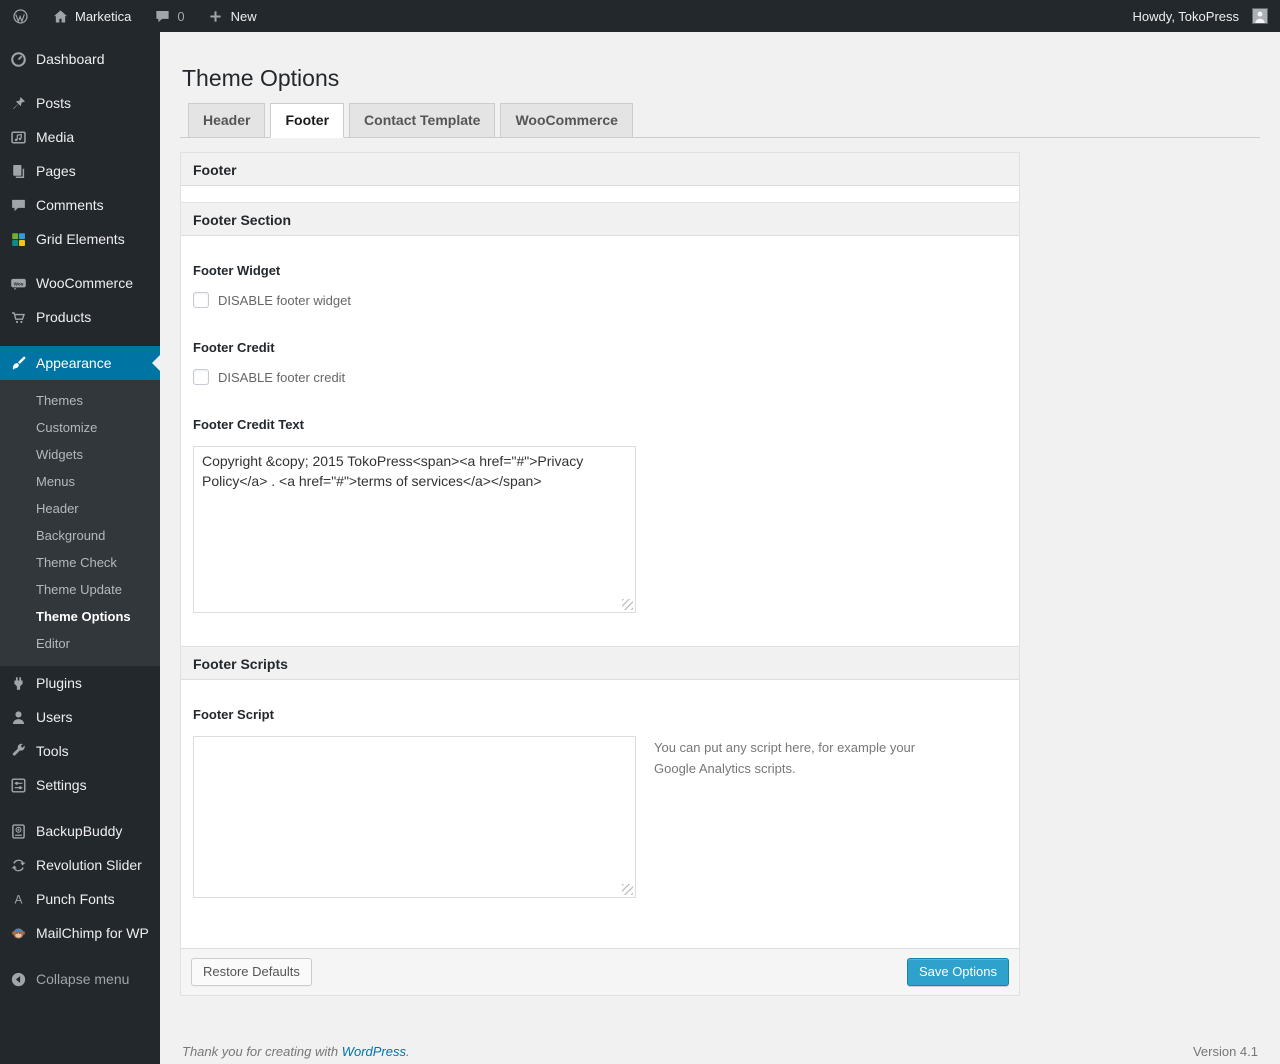 The width and height of the screenshot is (1280, 1064). I want to click on page-title: Theme Options, so click(261, 78).